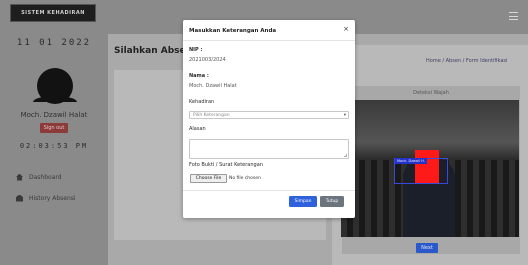 Image resolution: width=528 pixels, height=265 pixels. What do you see at coordinates (19, 177) in the screenshot?
I see `home-icon` at bounding box center [19, 177].